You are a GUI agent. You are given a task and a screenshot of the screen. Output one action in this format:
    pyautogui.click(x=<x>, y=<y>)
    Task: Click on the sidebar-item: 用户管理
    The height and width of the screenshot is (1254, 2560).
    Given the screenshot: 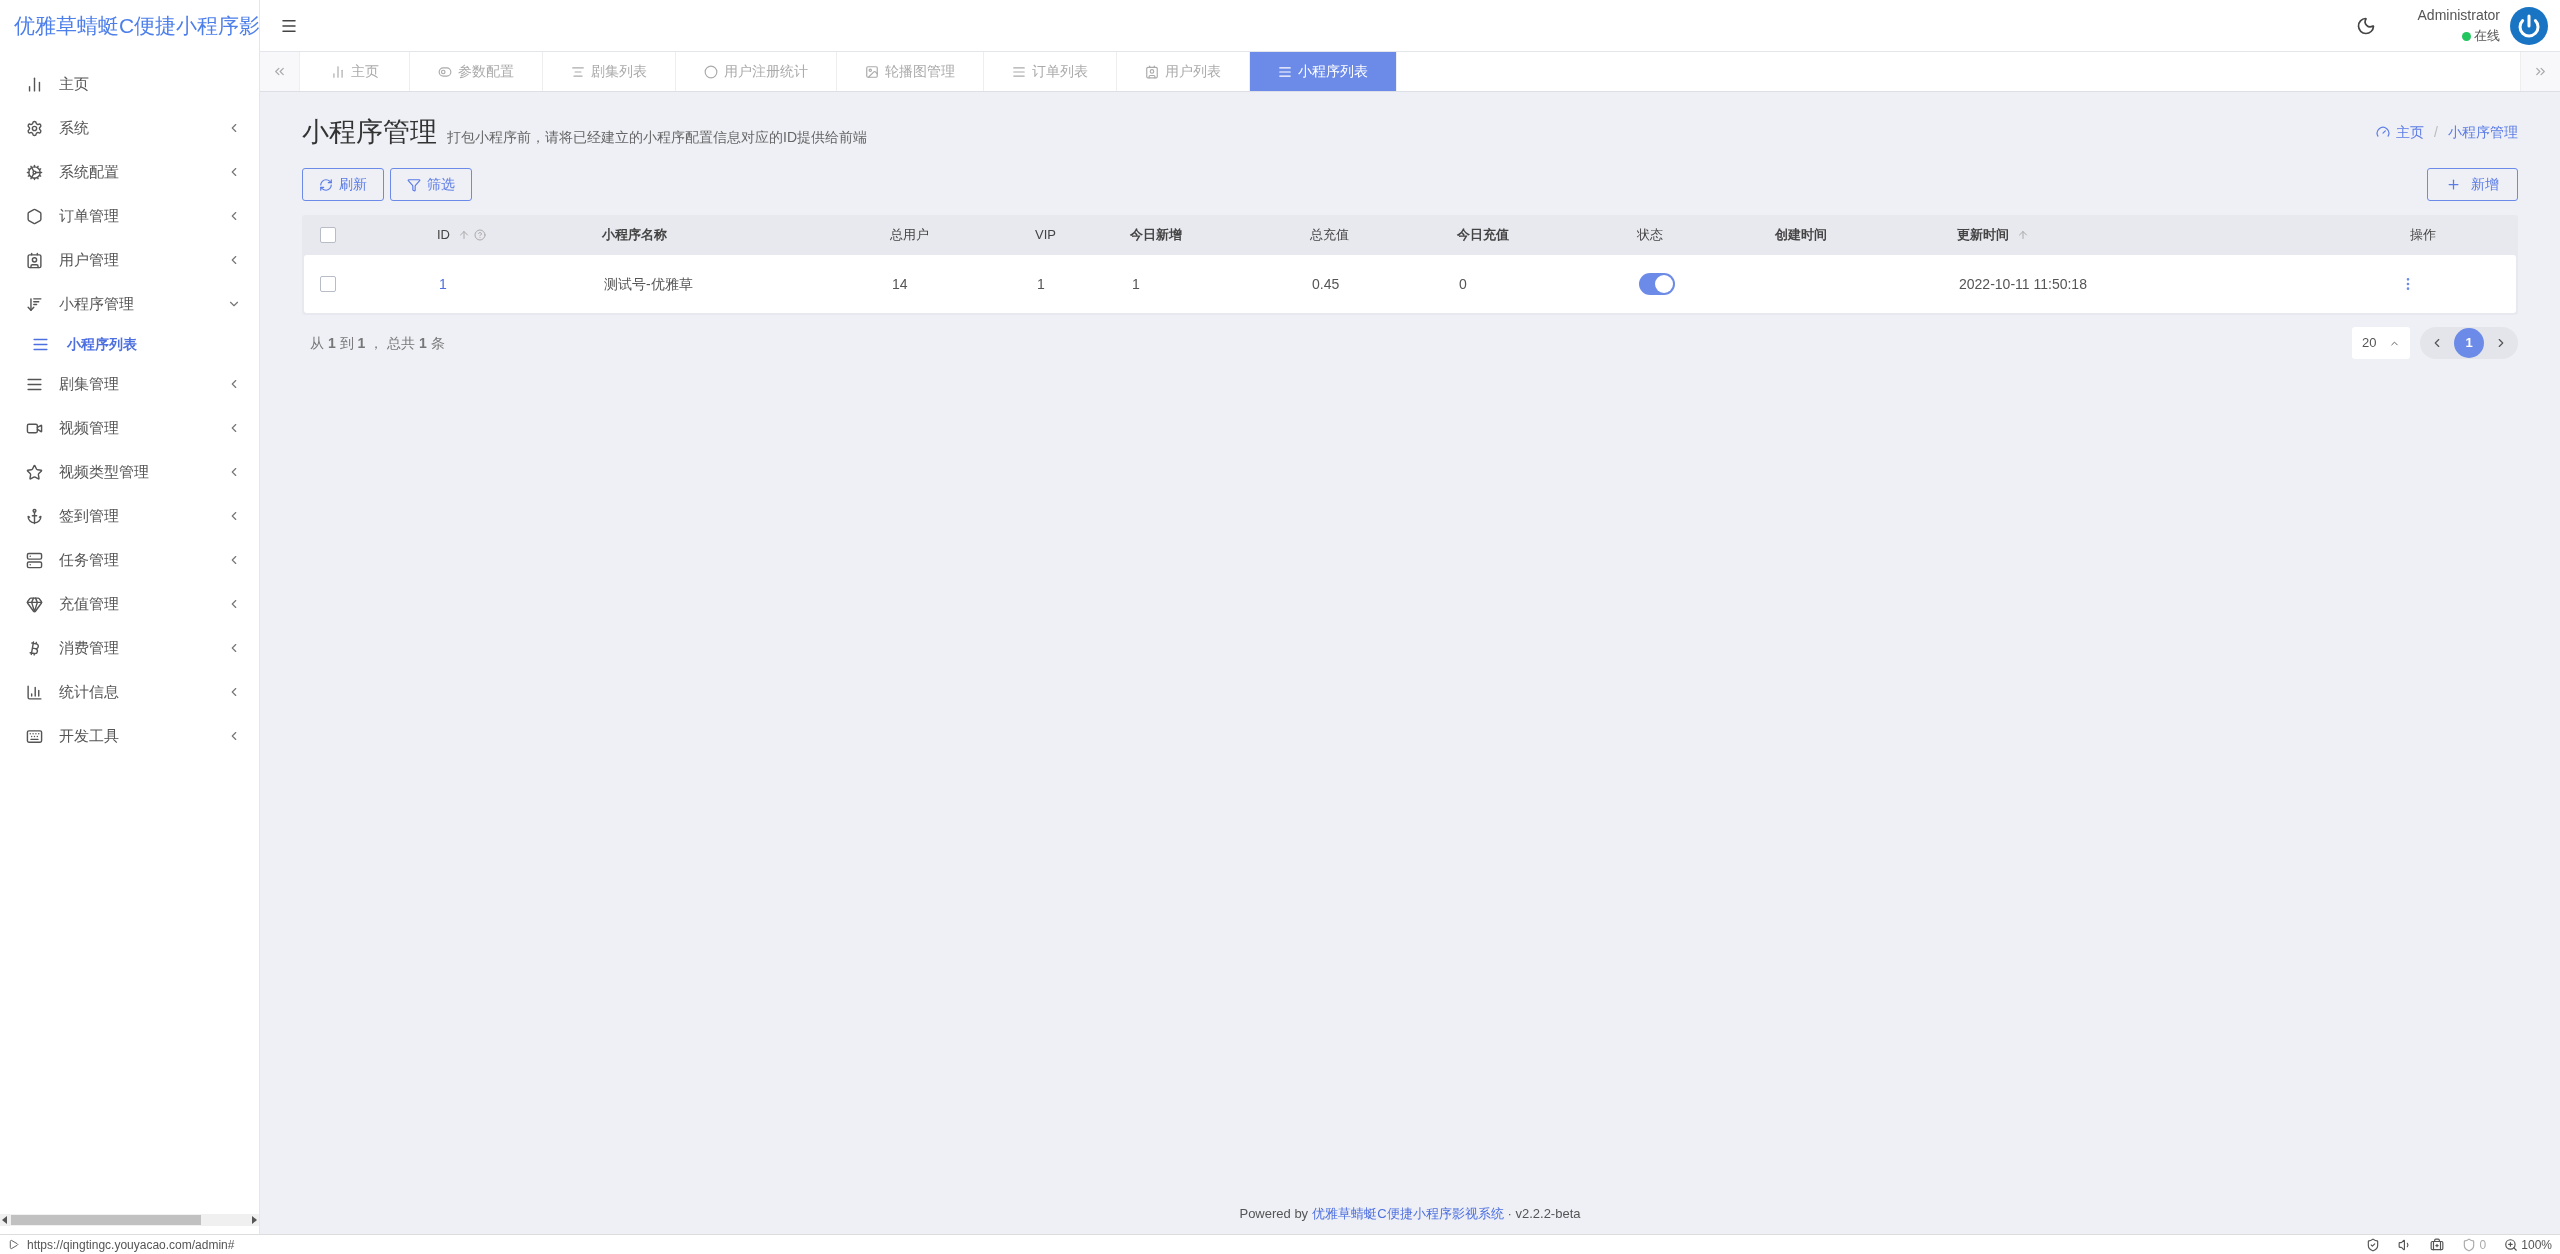 What is the action you would take?
    pyautogui.click(x=129, y=260)
    